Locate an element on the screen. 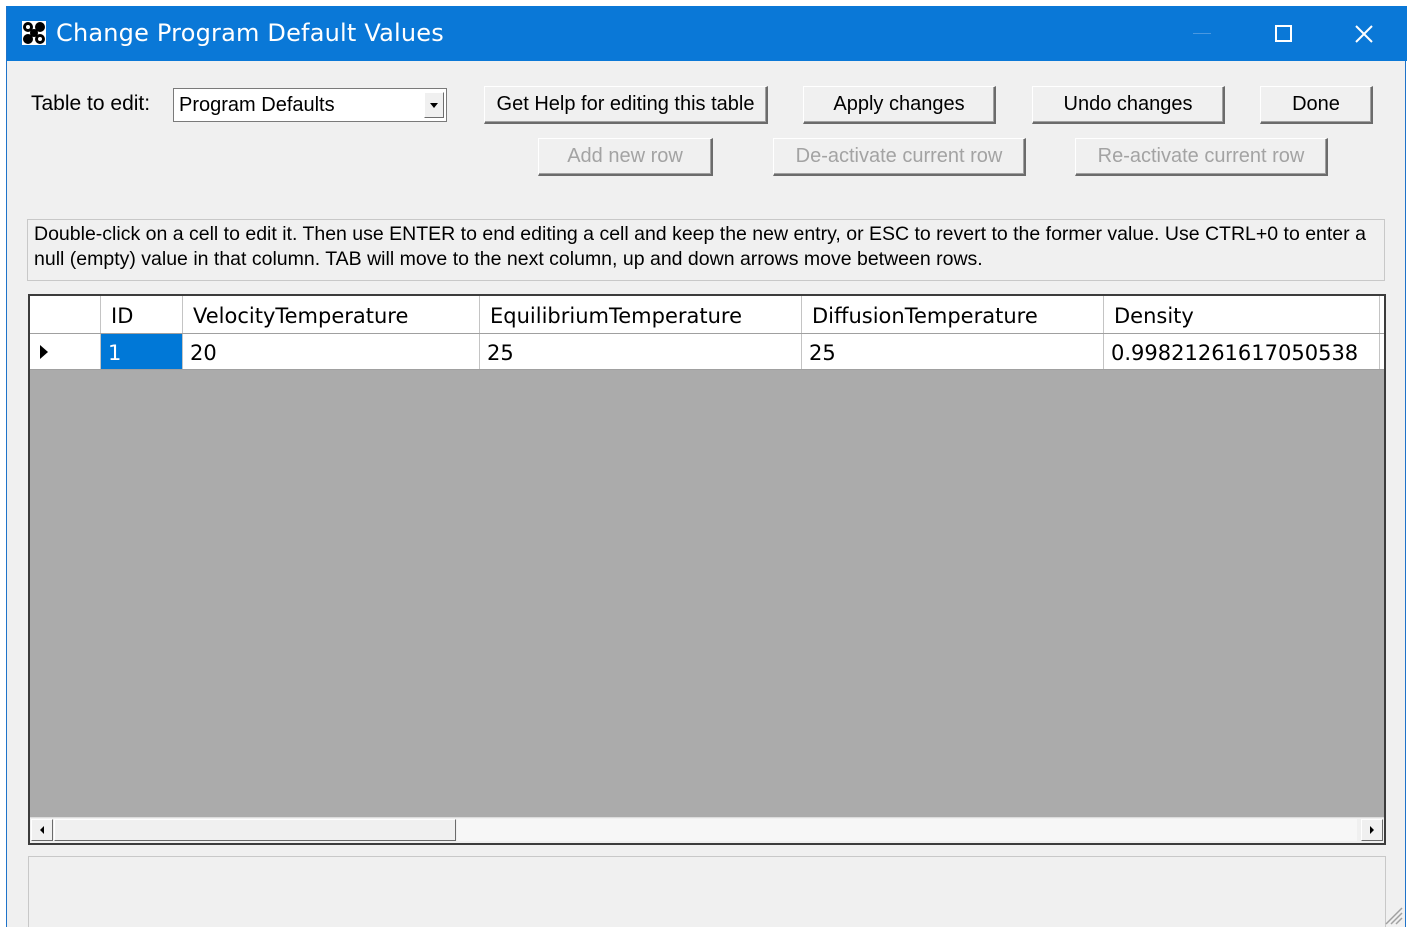  minimize-button is located at coordinates (1202, 33).